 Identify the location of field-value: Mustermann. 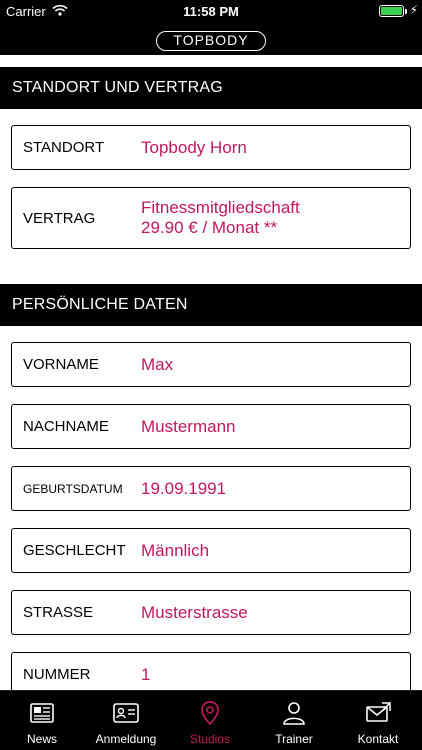
(188, 426).